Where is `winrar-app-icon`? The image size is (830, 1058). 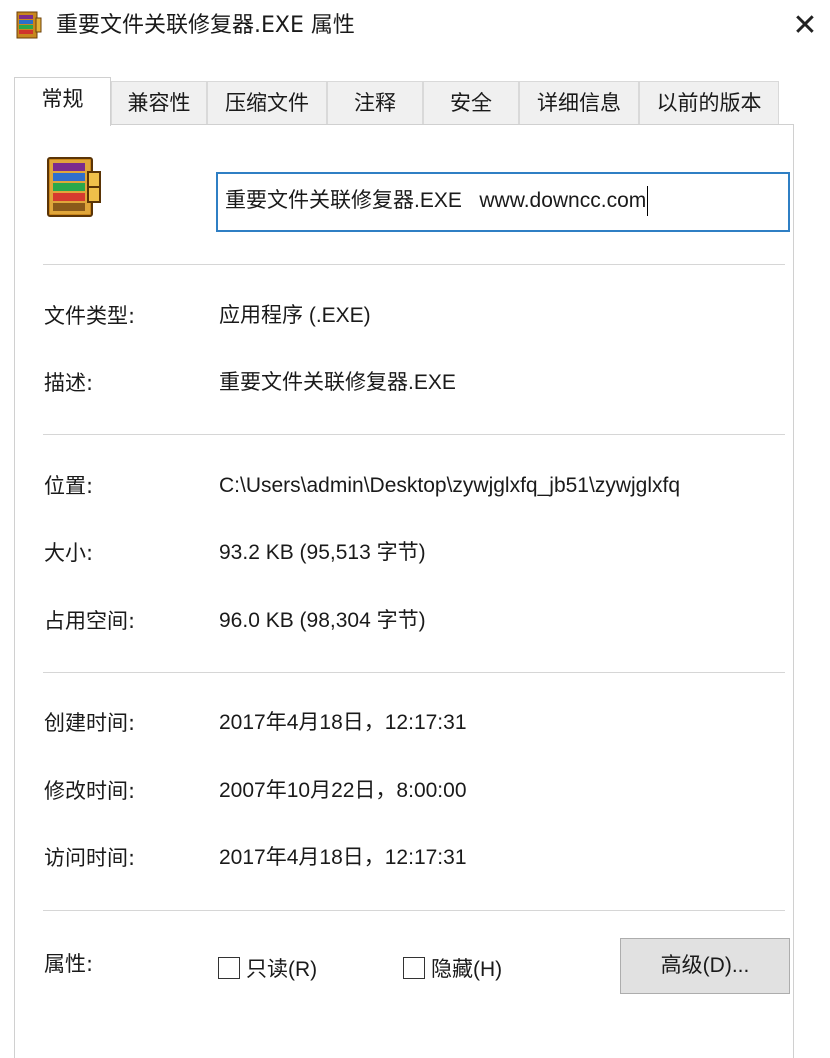
winrar-app-icon is located at coordinates (29, 25).